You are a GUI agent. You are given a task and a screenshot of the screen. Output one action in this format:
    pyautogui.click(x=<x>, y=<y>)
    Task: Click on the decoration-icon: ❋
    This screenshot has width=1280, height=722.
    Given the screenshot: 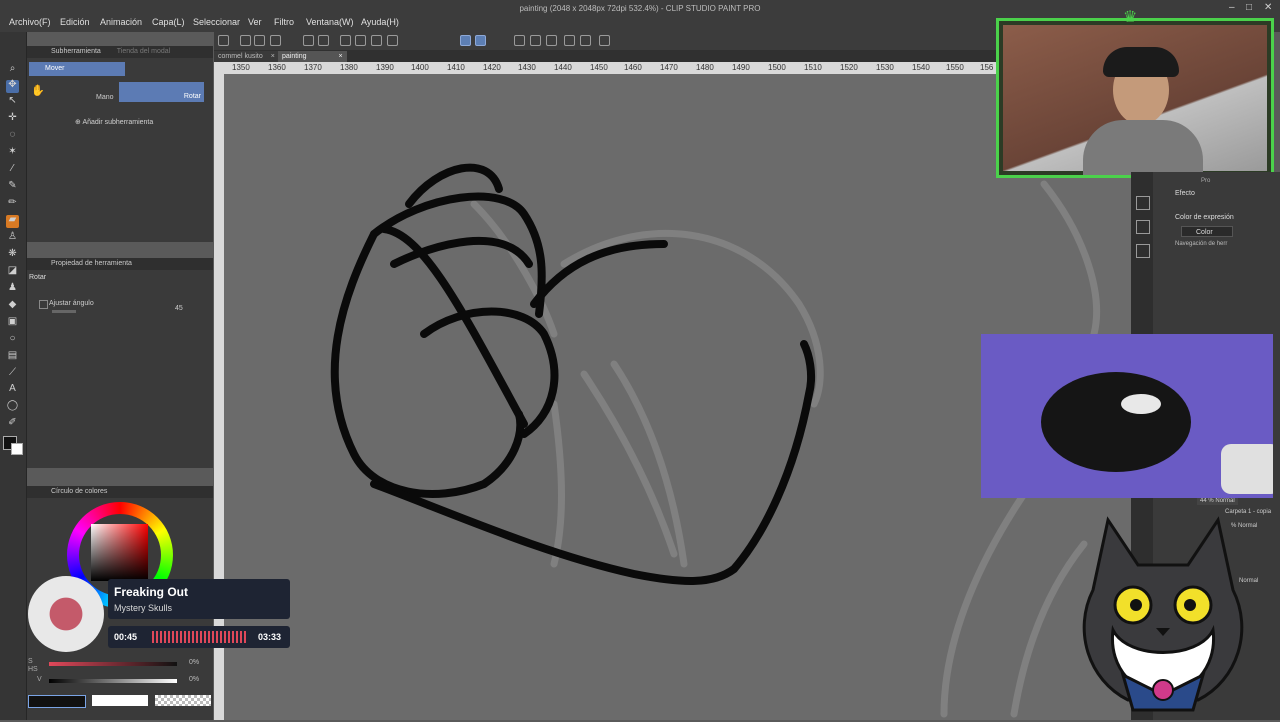 What is the action you would take?
    pyautogui.click(x=12, y=255)
    